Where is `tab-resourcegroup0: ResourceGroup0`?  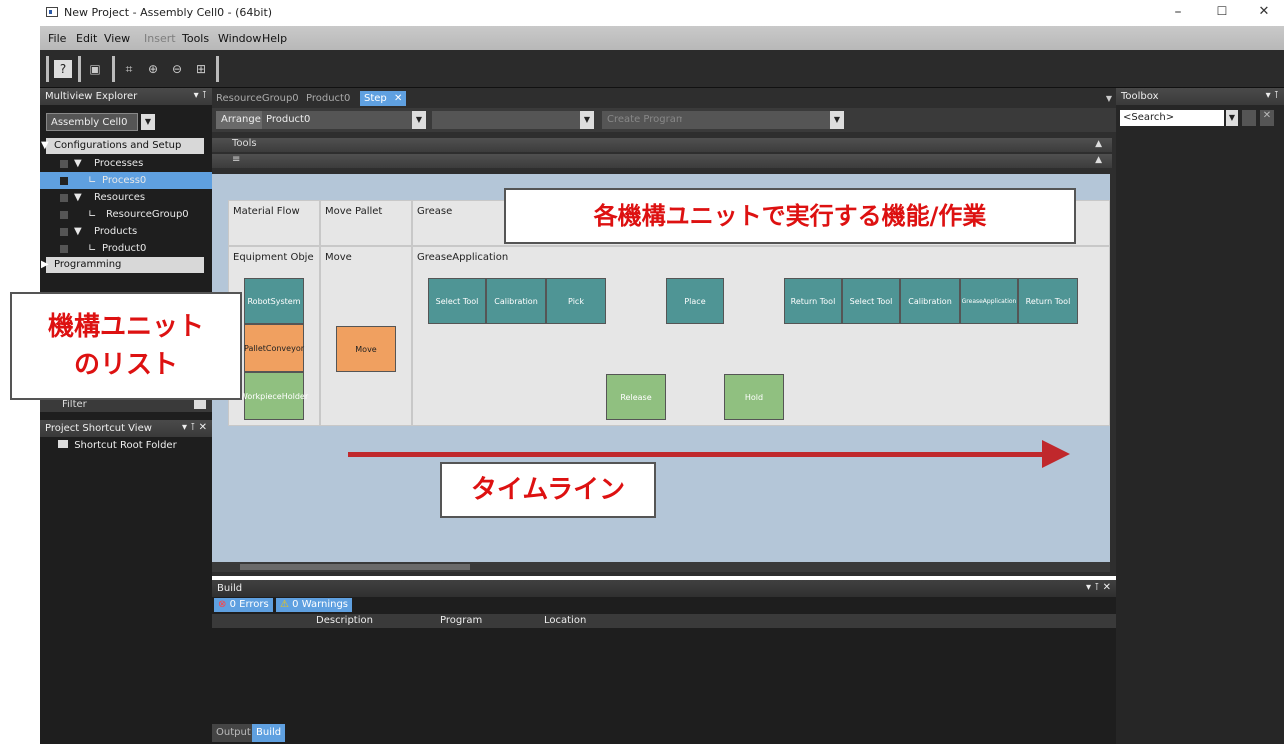 tab-resourcegroup0: ResourceGroup0 is located at coordinates (257, 98).